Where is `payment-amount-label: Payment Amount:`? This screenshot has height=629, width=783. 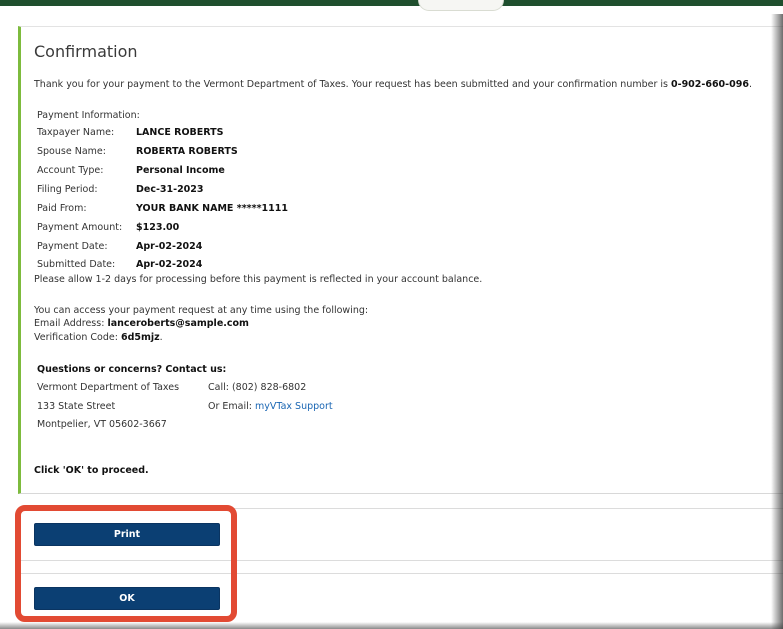
payment-amount-label: Payment Amount: is located at coordinates (80, 227).